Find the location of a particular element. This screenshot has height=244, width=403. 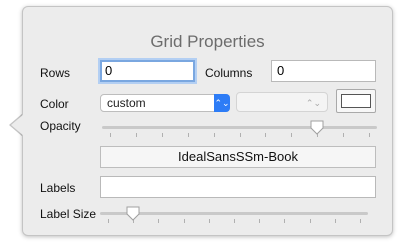

labels-label: Labels is located at coordinates (58, 188).